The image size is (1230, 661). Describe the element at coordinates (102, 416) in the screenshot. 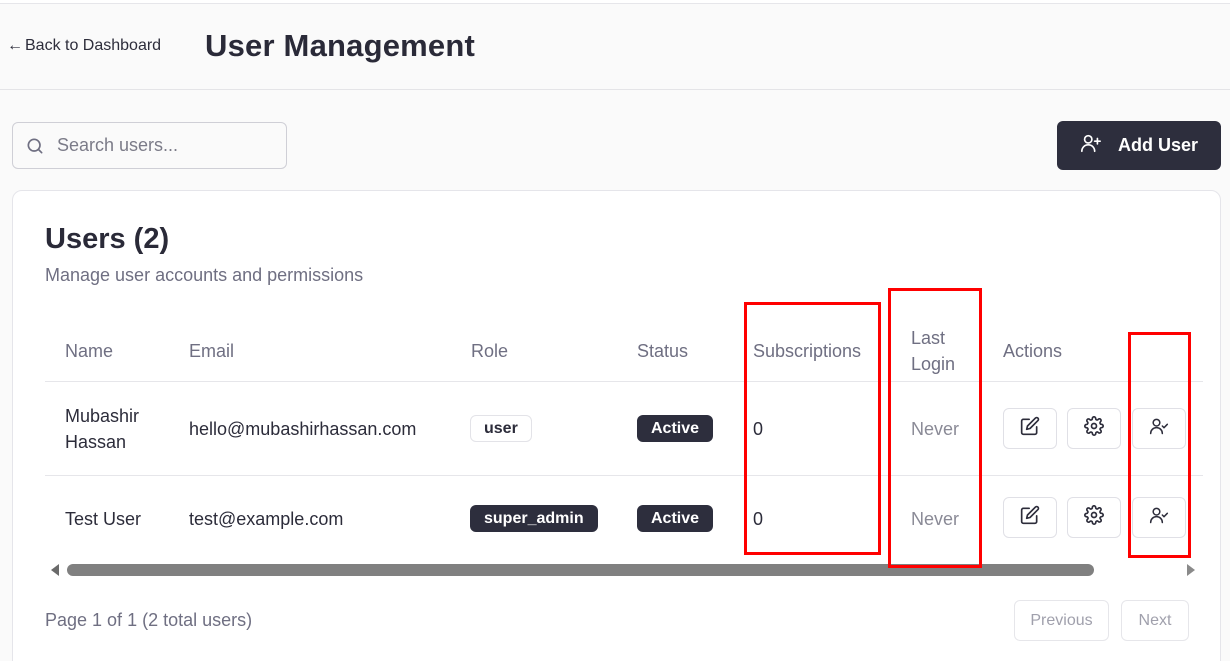

I see `user-name-line1: Mubashir` at that location.